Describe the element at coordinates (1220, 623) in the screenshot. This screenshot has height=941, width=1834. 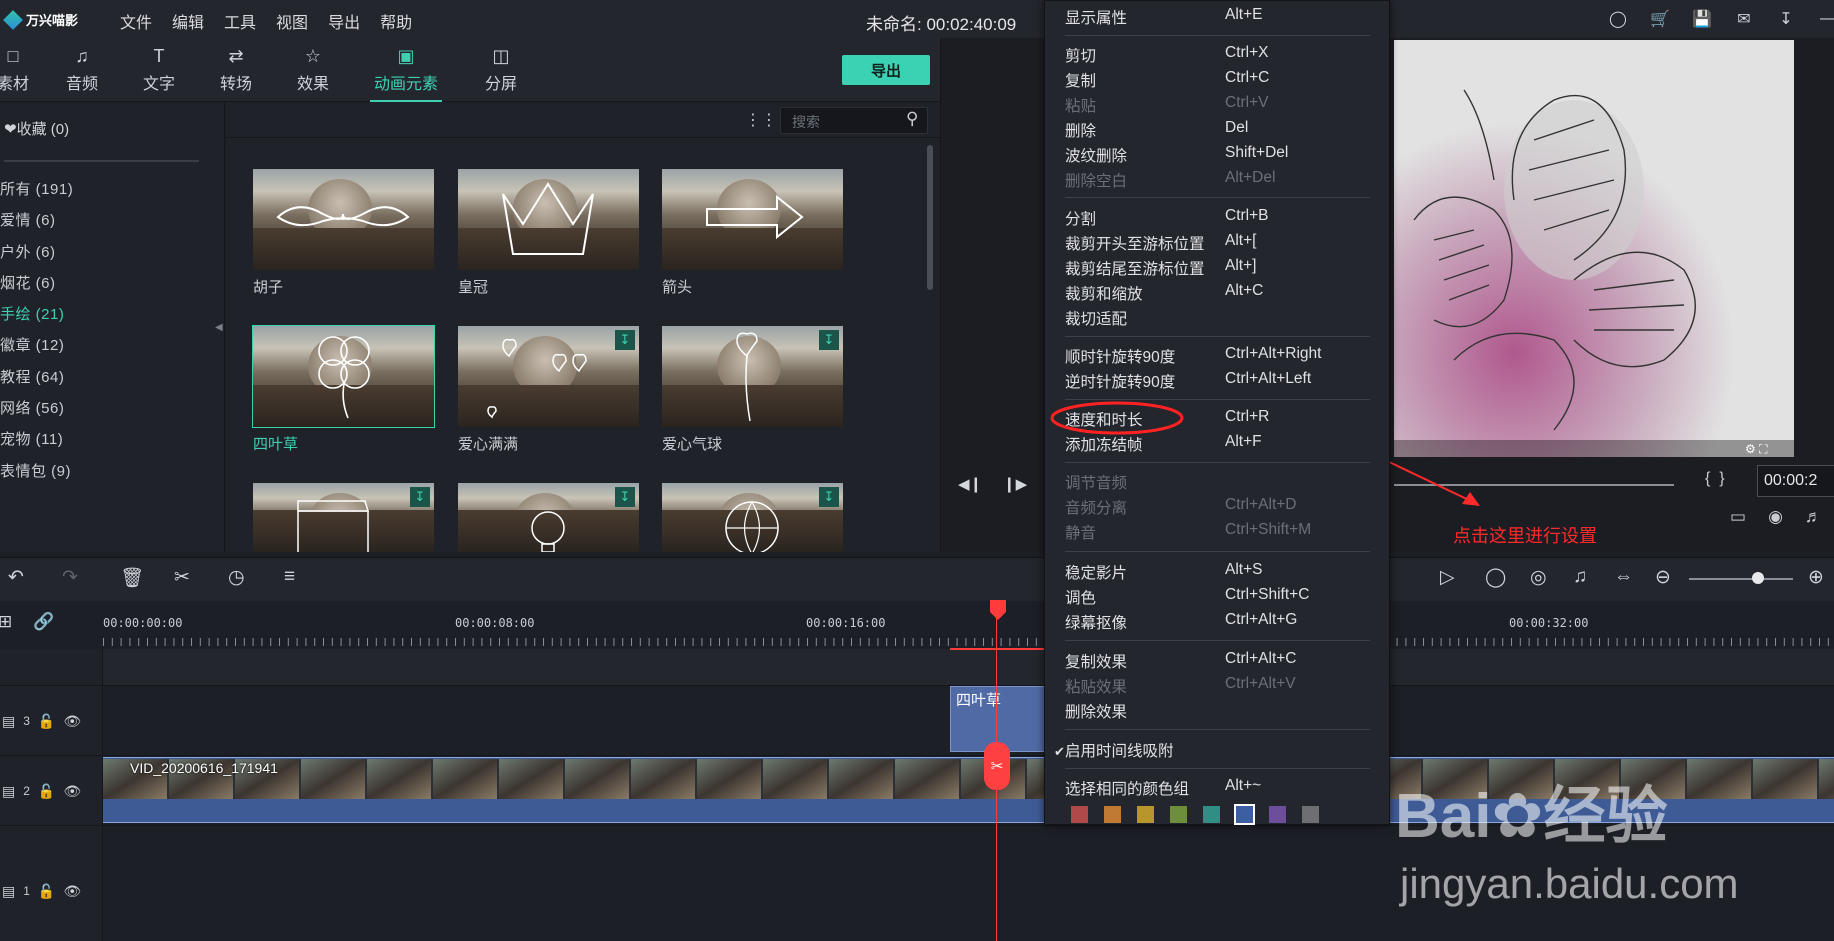
I see `menu-item-chroma-key: 绿幕抠像 Ctrl+Alt+G` at that location.